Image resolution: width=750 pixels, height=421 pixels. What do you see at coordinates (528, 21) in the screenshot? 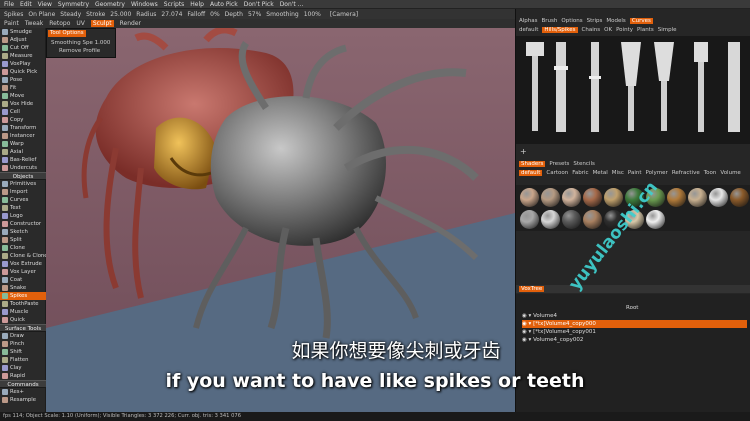
I see `tab-alphas: Alphas` at bounding box center [528, 21].